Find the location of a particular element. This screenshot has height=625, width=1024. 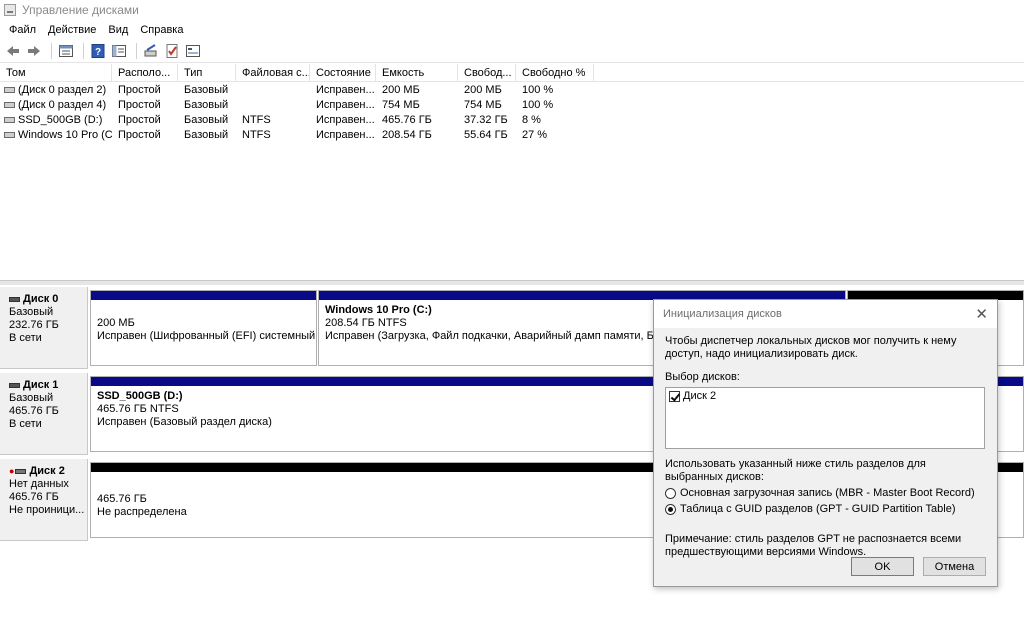

column-header-capacity: Емкость is located at coordinates (417, 72).